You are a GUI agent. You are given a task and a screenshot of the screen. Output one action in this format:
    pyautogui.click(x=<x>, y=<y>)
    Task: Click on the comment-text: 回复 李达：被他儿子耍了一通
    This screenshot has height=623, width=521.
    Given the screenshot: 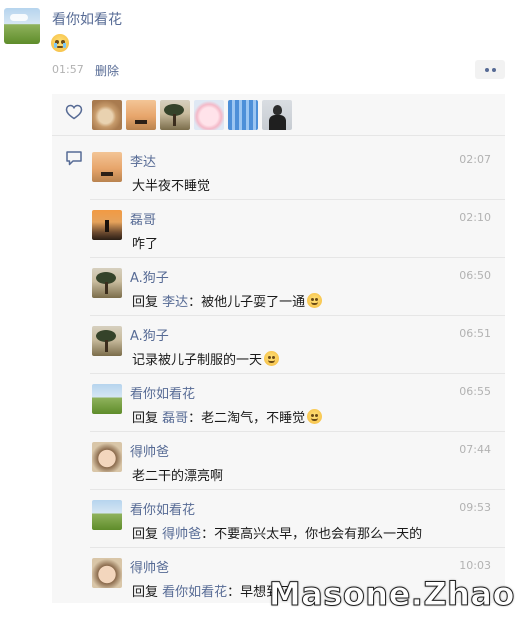 What is the action you would take?
    pyautogui.click(x=227, y=300)
    